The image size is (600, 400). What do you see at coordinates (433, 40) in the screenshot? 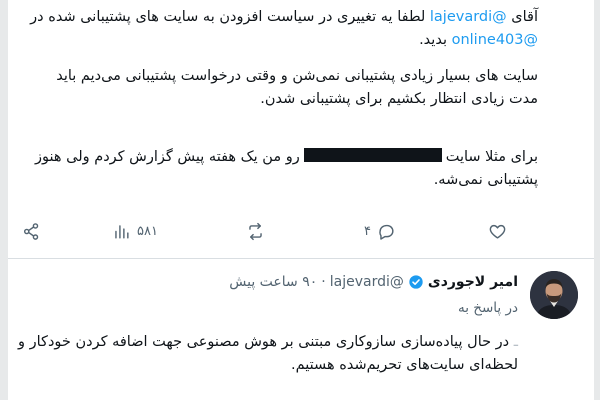
I see `tweet-text: بدید.` at bounding box center [433, 40].